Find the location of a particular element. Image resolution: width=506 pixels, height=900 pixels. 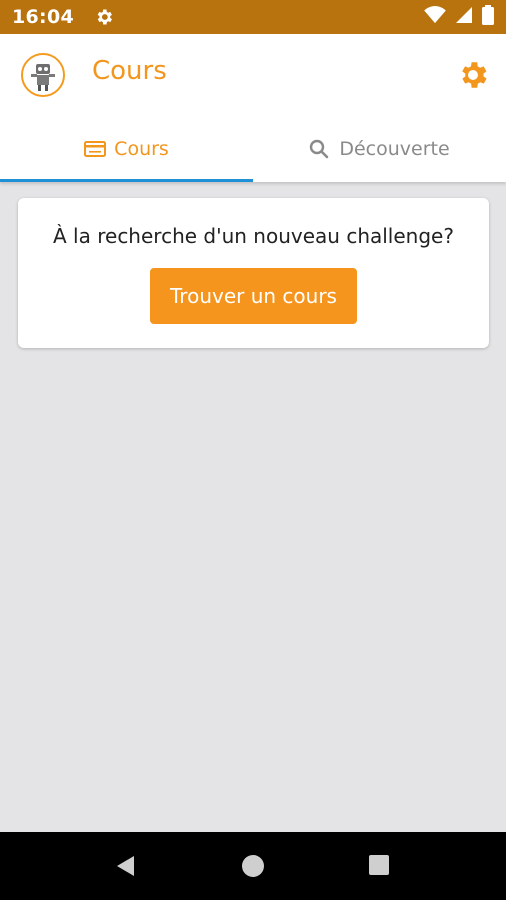

recent-apps-icon is located at coordinates (379, 865).